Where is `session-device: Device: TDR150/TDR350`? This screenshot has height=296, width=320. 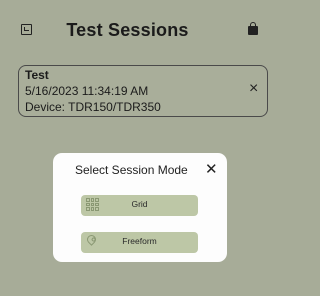
session-device: Device: TDR150/TDR350 is located at coordinates (93, 107).